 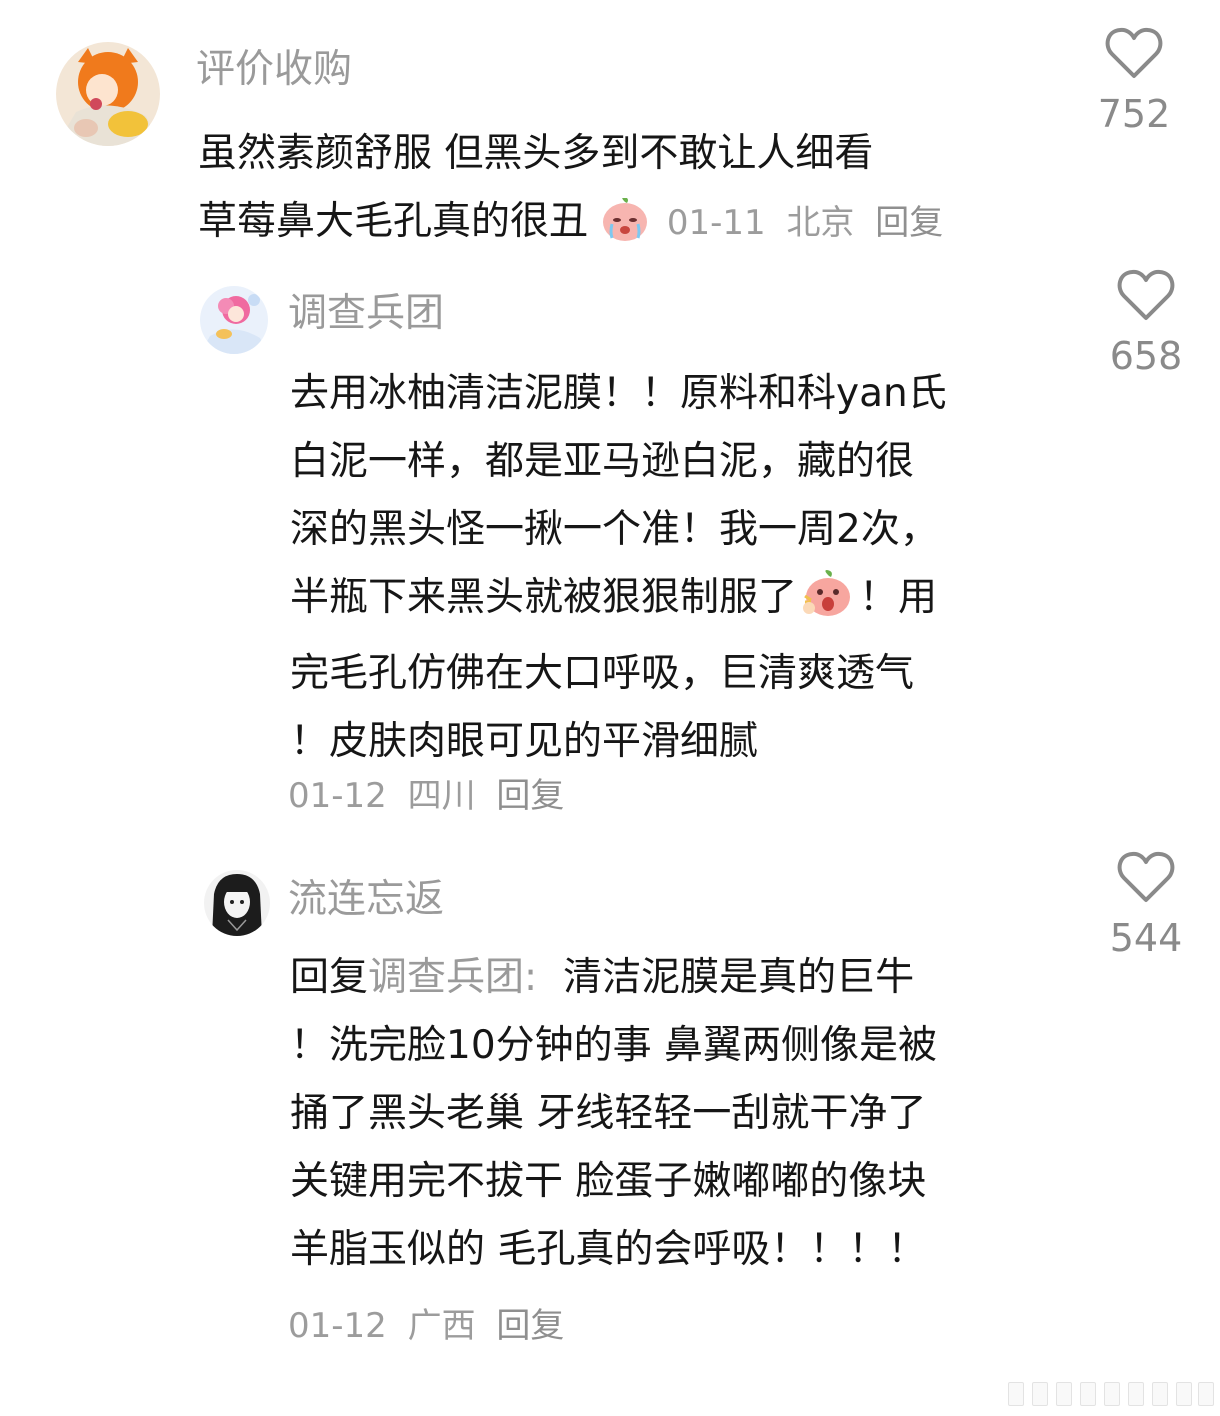 I want to click on comment-date: 01-11, so click(x=716, y=223).